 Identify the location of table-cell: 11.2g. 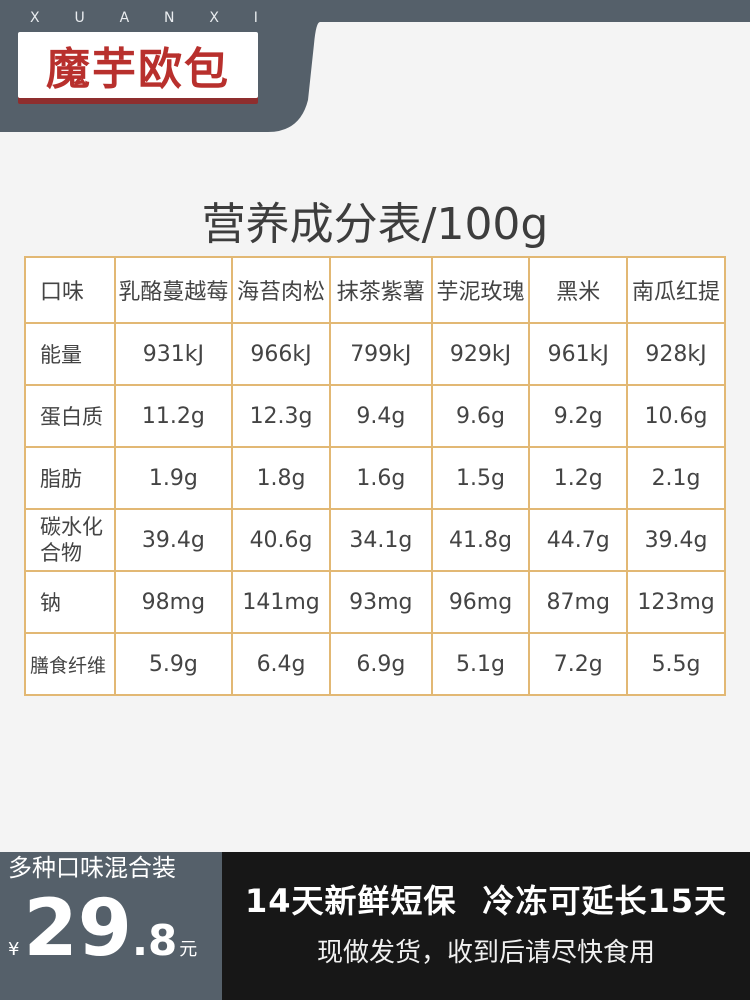
(174, 417).